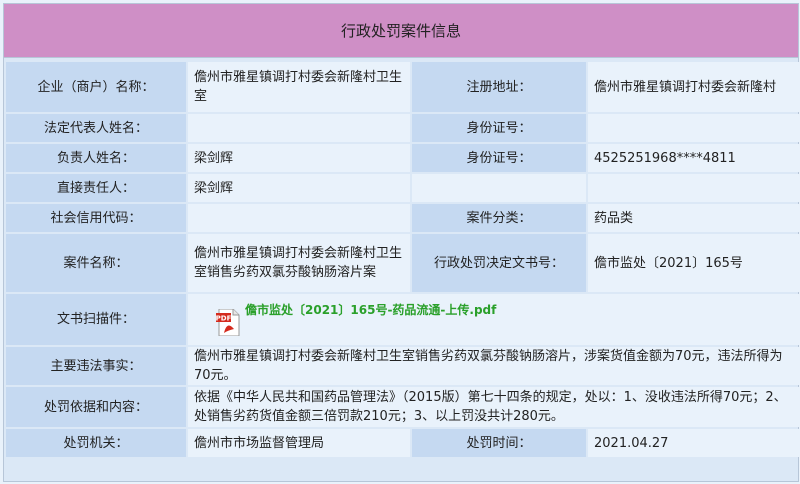 This screenshot has height=484, width=800. Describe the element at coordinates (299, 128) in the screenshot. I see `legal-rep-value` at that location.